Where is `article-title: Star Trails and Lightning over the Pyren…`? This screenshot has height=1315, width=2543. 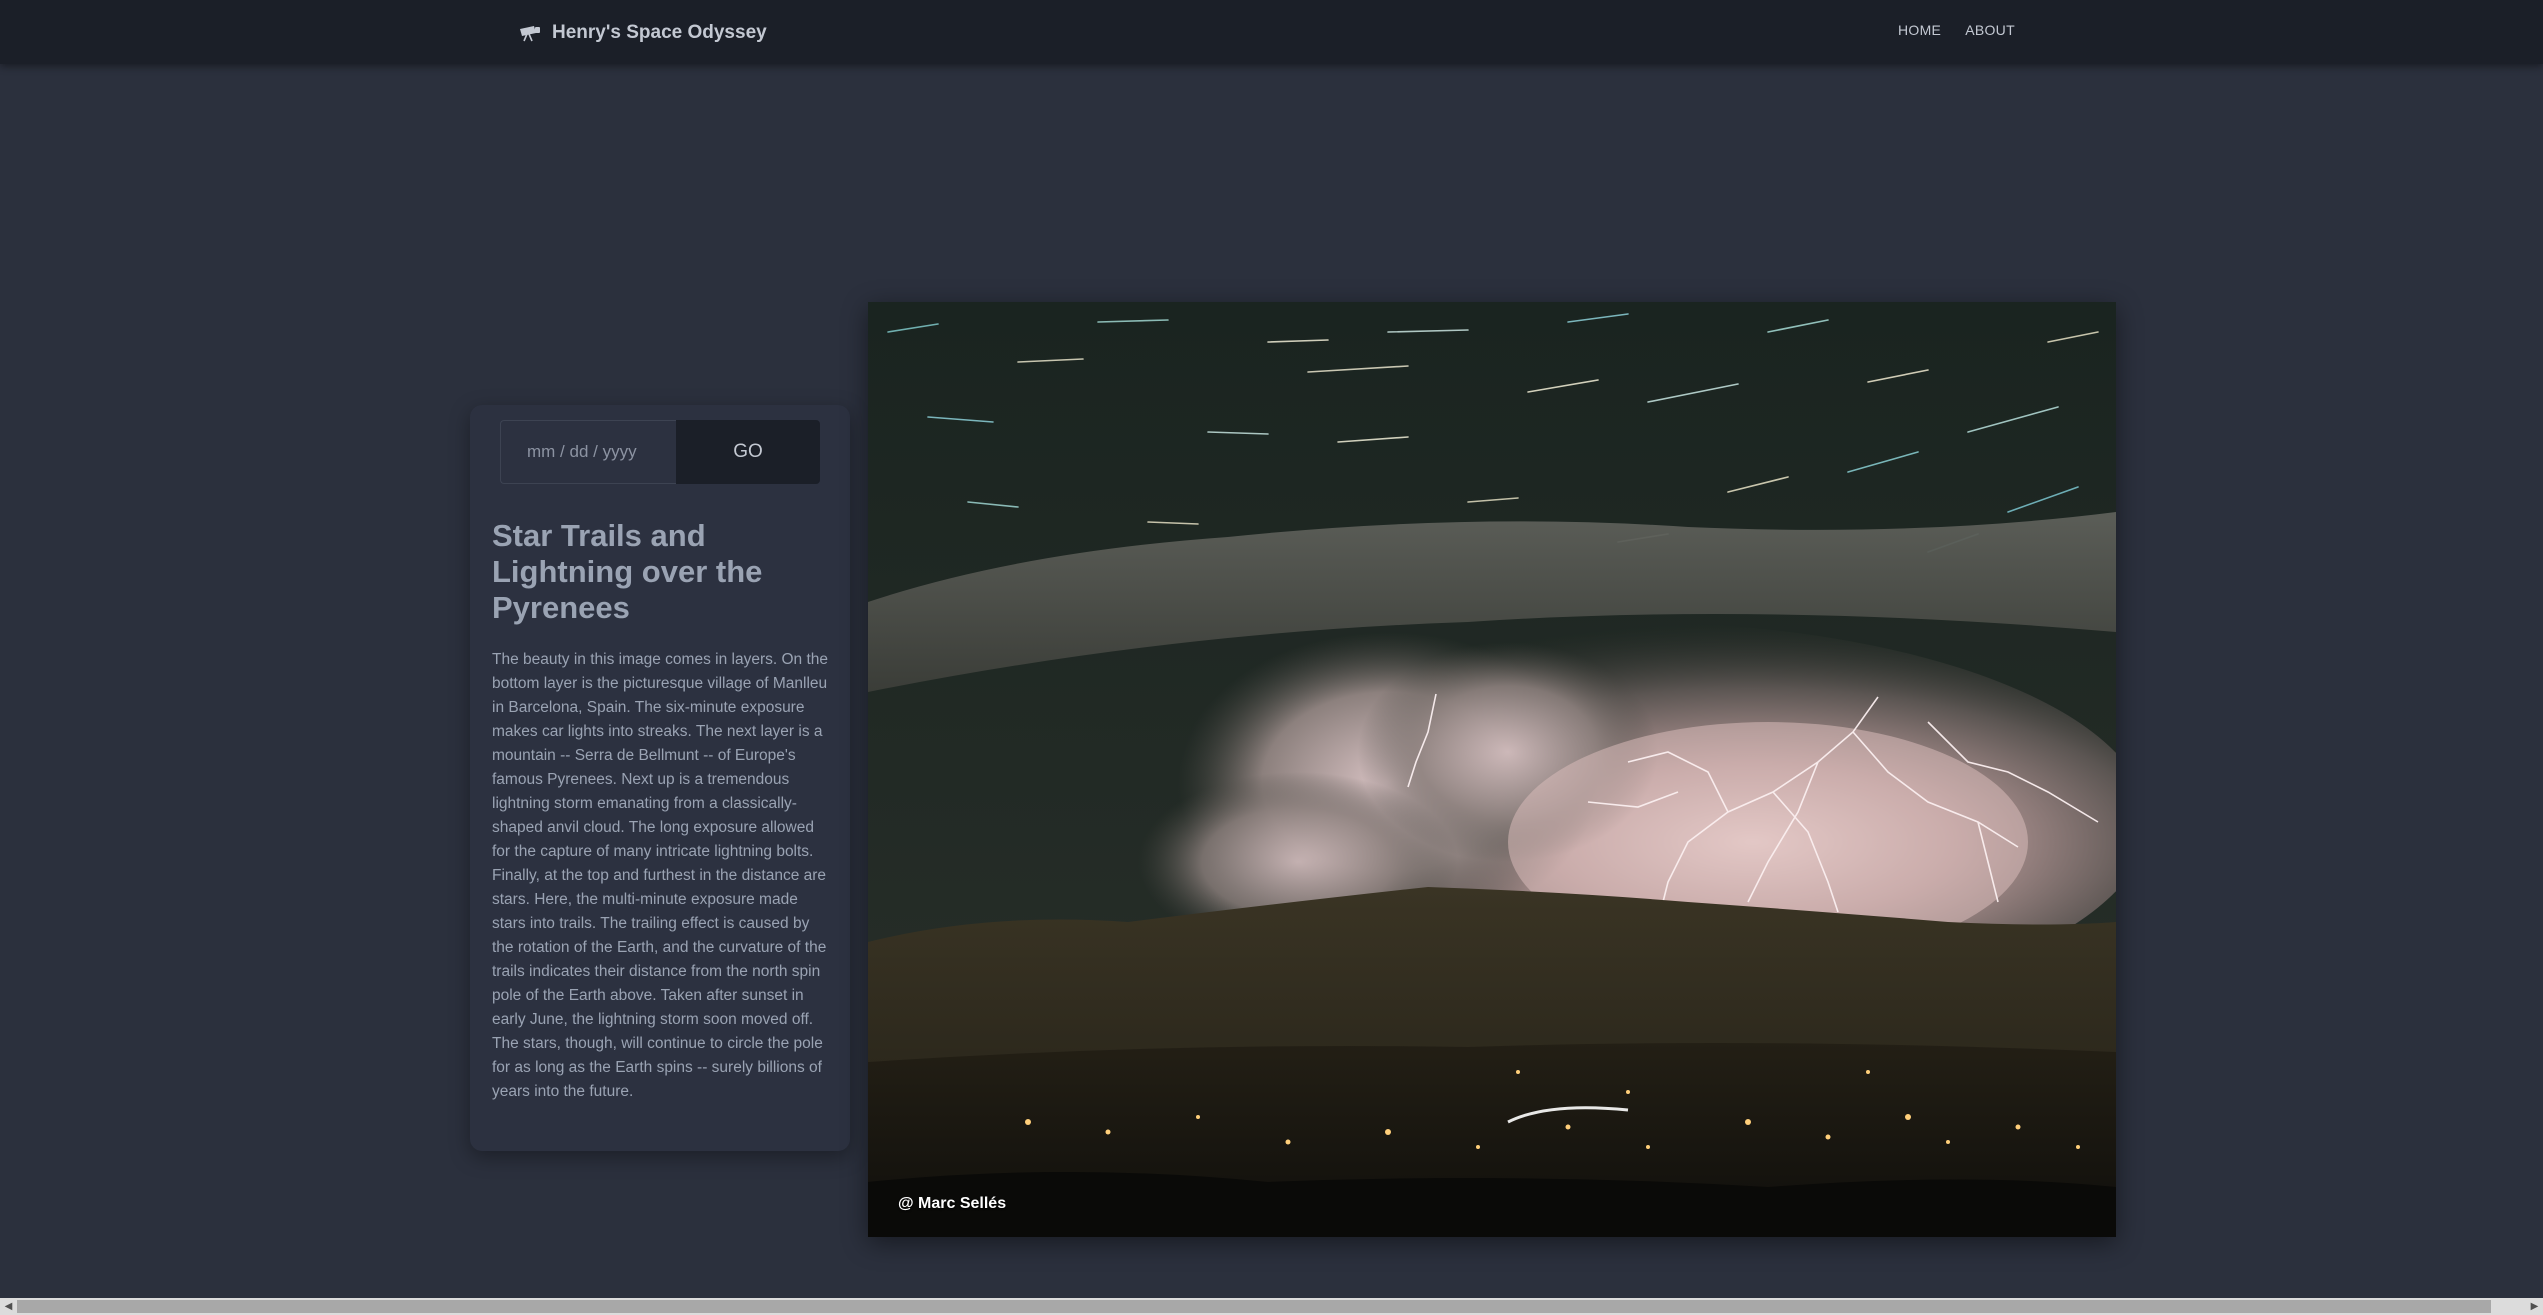
article-title: Star Trails and Lightning over the Pyren… is located at coordinates (627, 571).